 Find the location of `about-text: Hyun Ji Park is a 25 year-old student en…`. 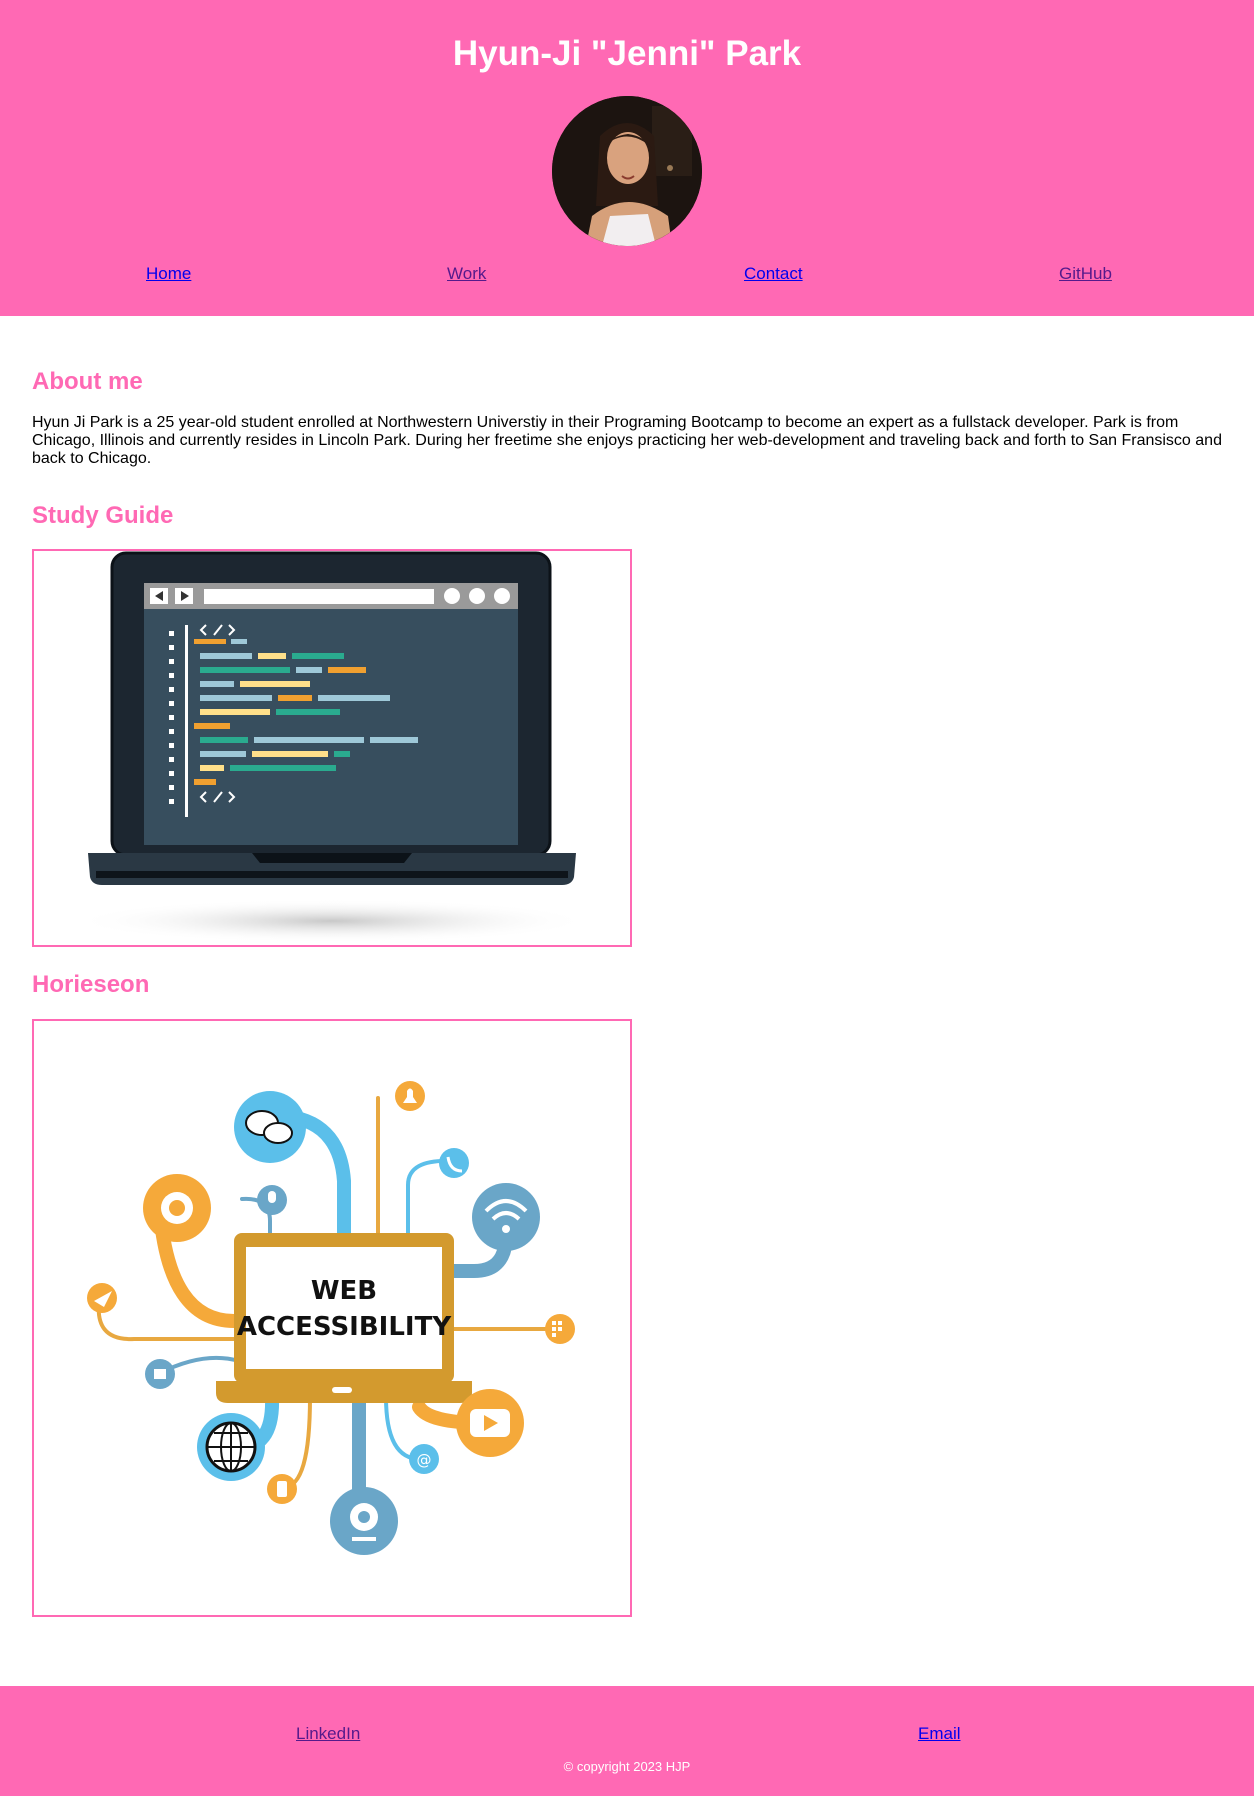

about-text: Hyun Ji Park is a 25 year-old student en… is located at coordinates (627, 440).